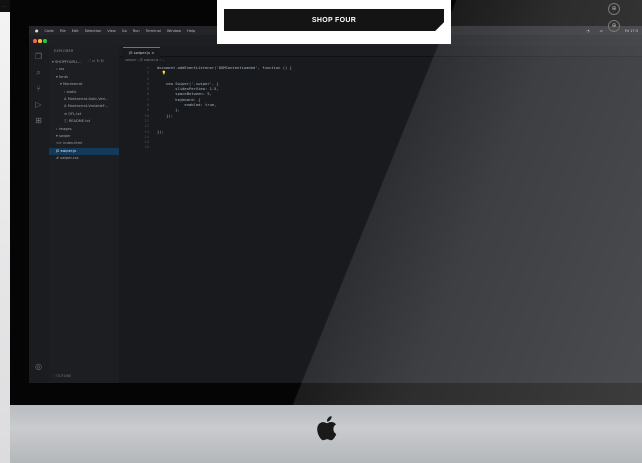 The height and width of the screenshot is (463, 642). What do you see at coordinates (601, 31) in the screenshot?
I see `battery-icon: ▭` at bounding box center [601, 31].